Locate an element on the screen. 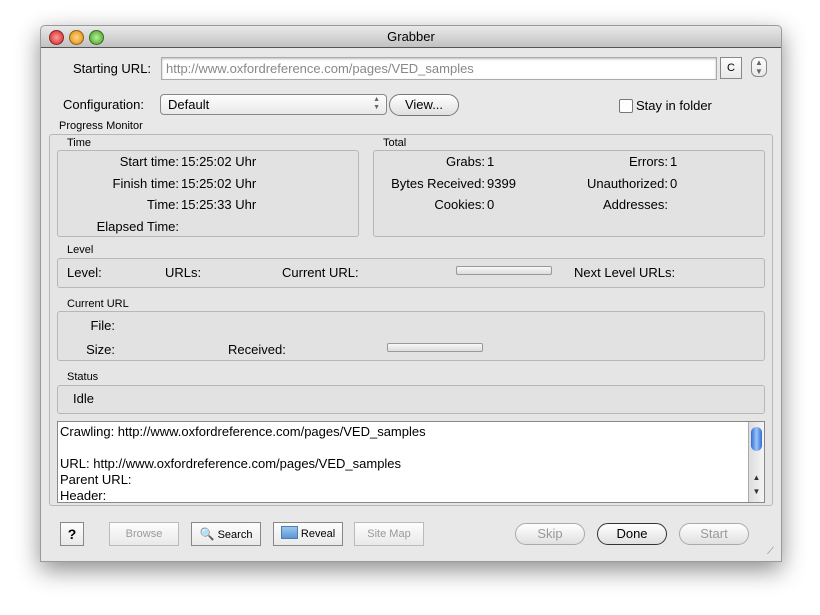 The image size is (820, 615). help-button: ? is located at coordinates (72, 534).